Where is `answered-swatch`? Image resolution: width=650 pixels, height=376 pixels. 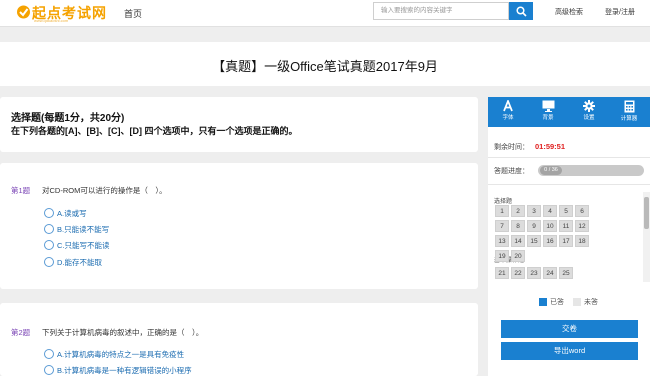
answered-swatch is located at coordinates (543, 302).